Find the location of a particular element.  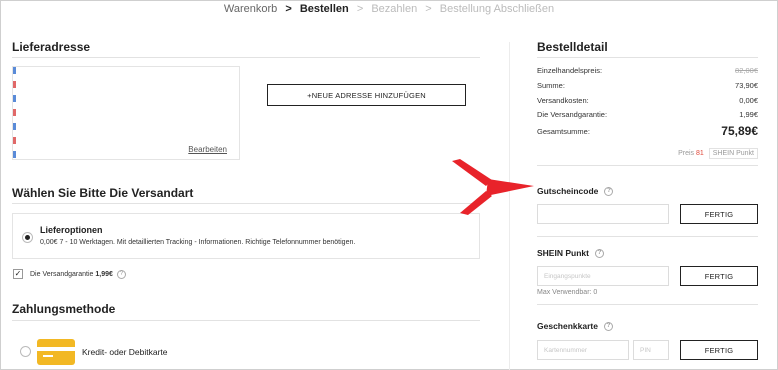

breadcrumb-complete: Bestellung Abschließen is located at coordinates (497, 9).